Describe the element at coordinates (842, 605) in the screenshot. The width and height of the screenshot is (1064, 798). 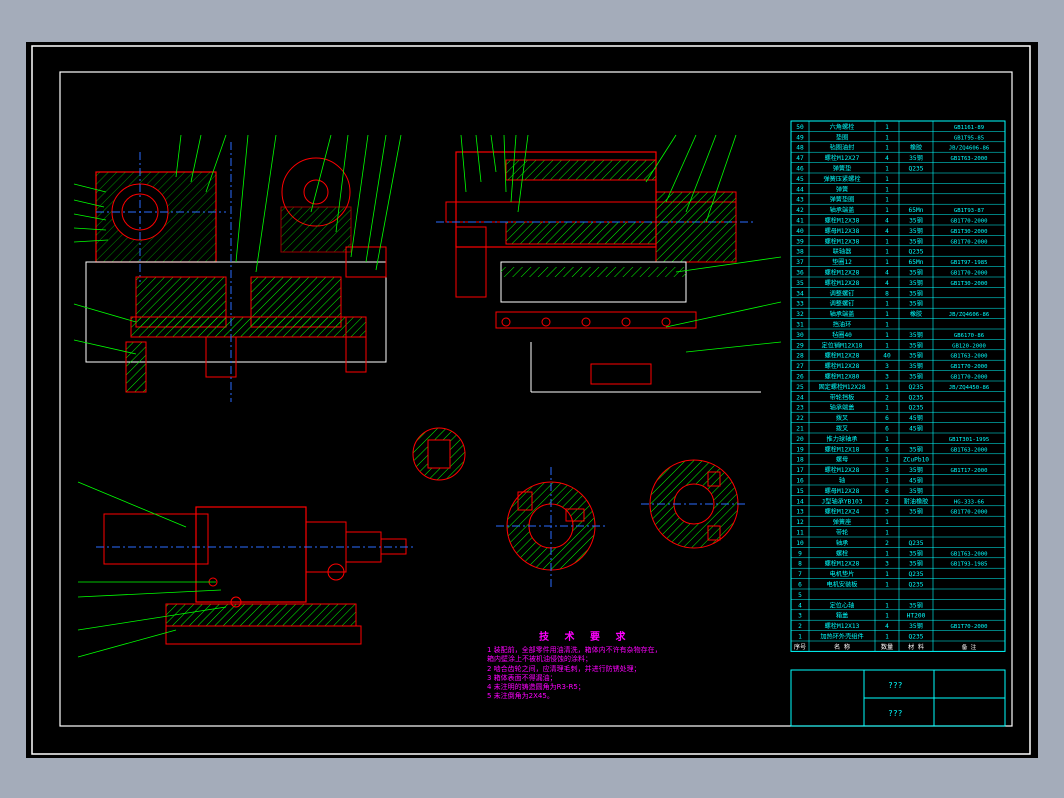
I see `bom-cell: 定位心轴` at that location.